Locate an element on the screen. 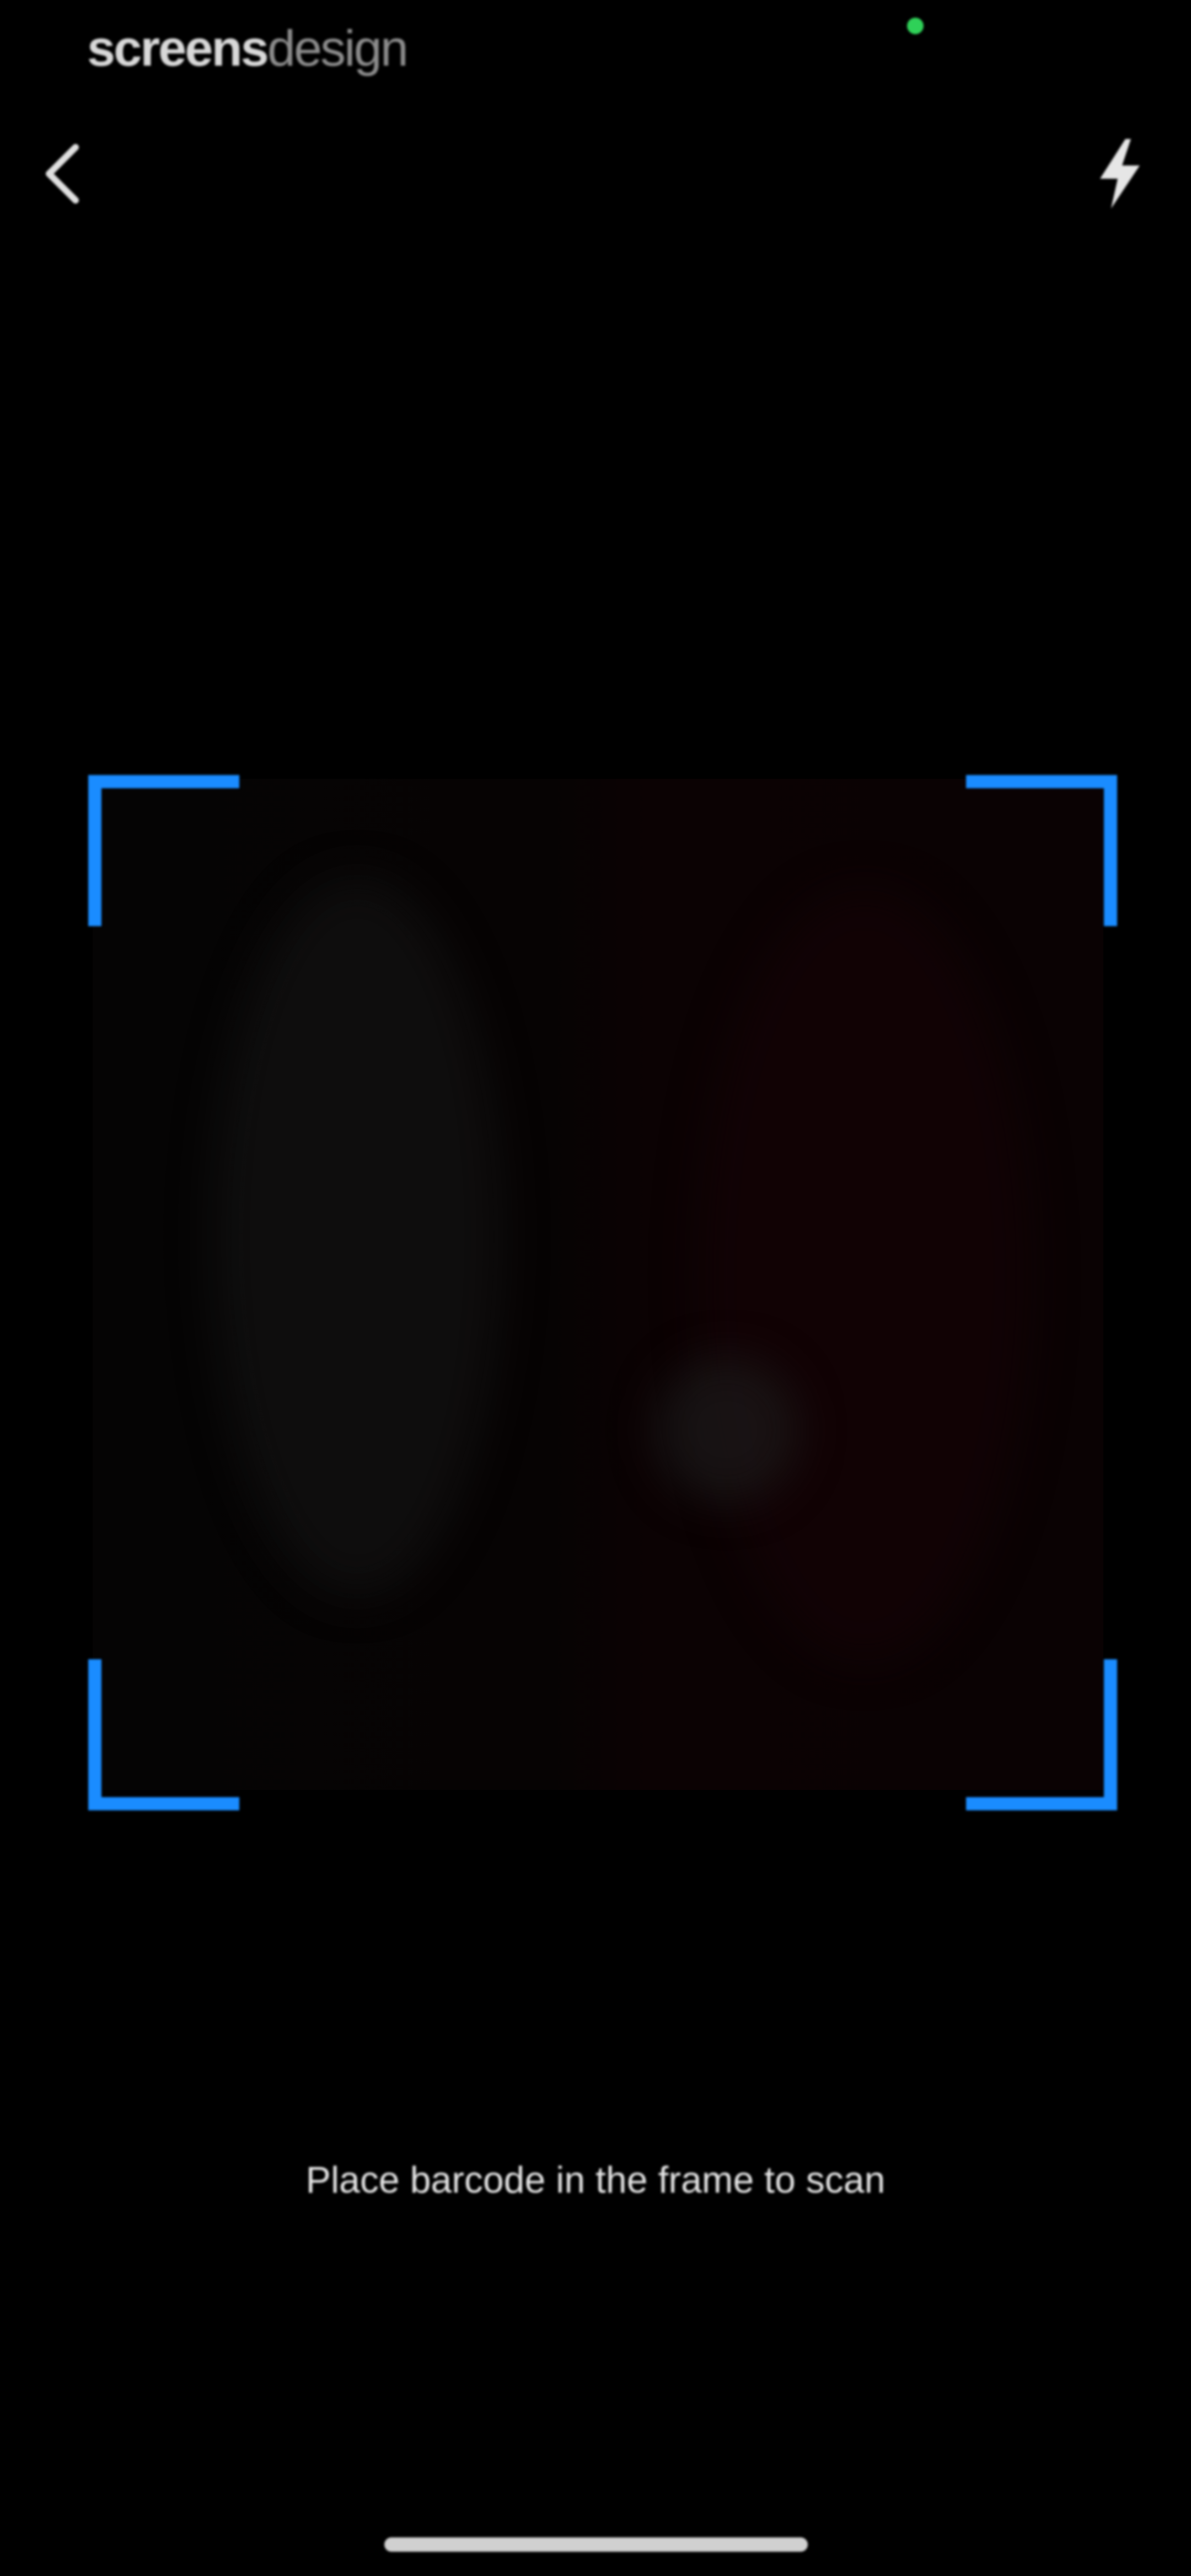 The image size is (1191, 2576). scan-frame-corner-top-right is located at coordinates (1041, 850).